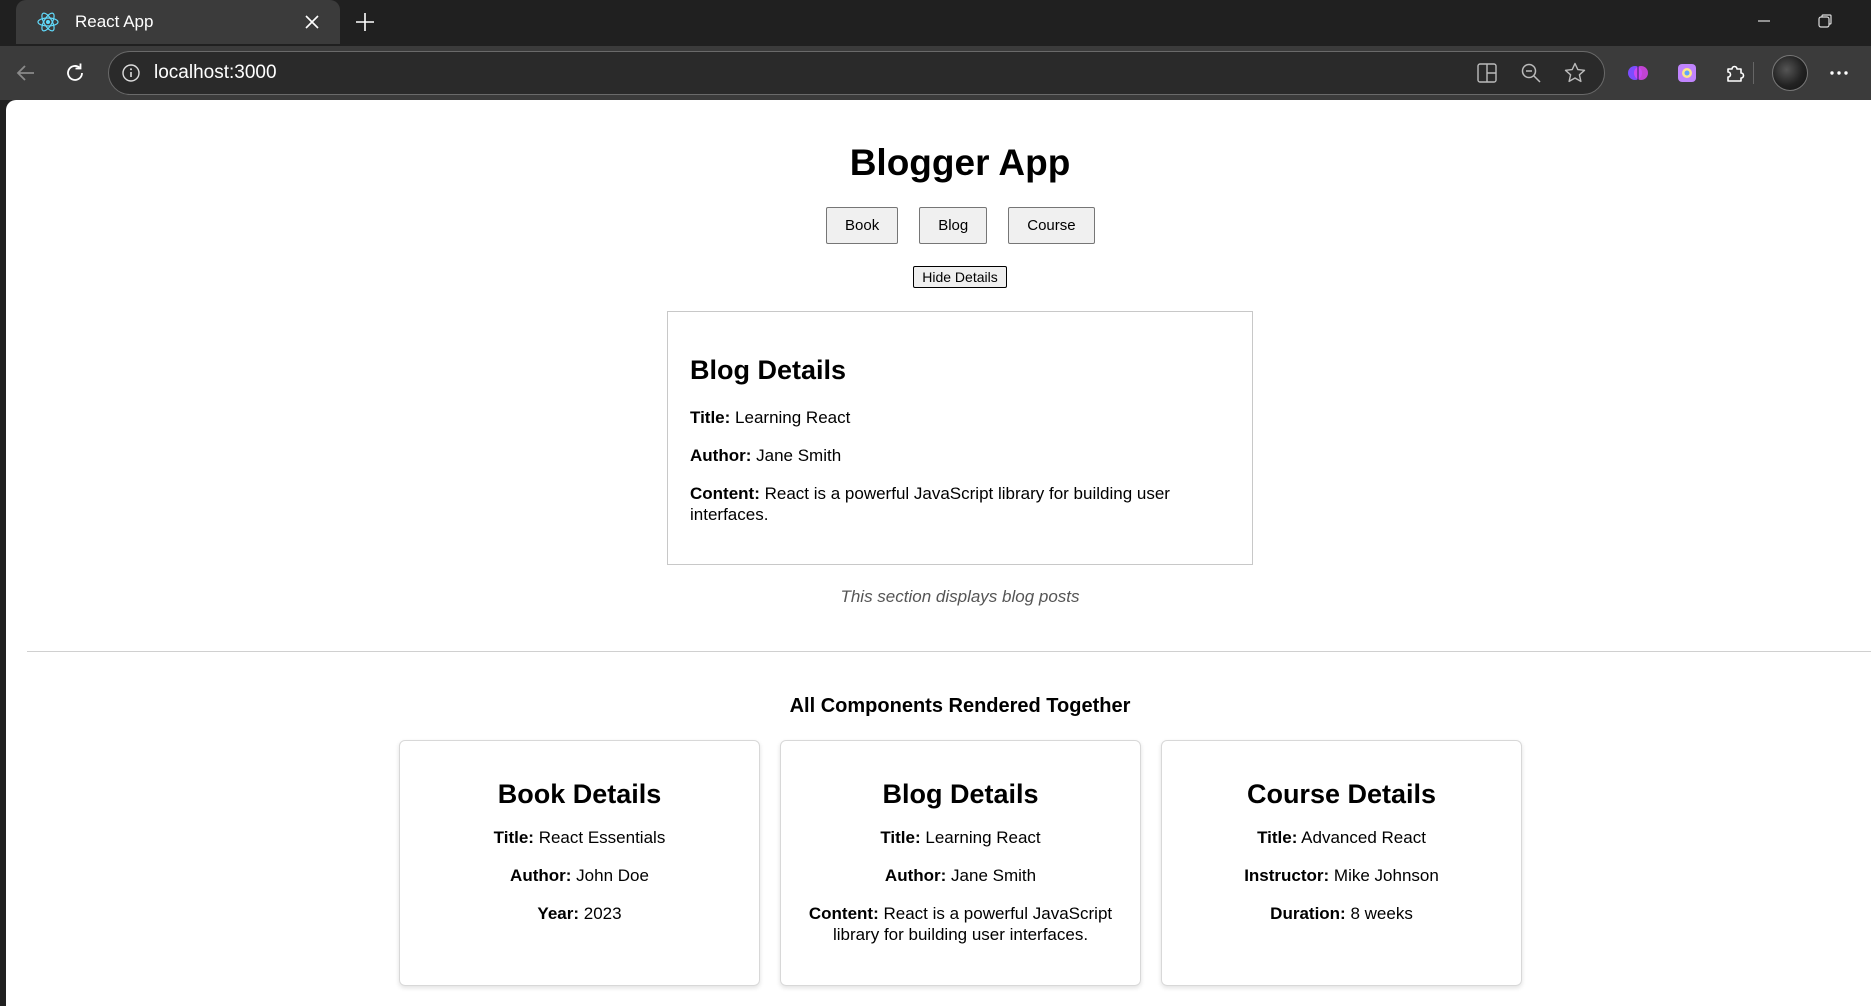 The height and width of the screenshot is (1006, 1871). I want to click on card-field-value: 8 weeks, so click(1381, 913).